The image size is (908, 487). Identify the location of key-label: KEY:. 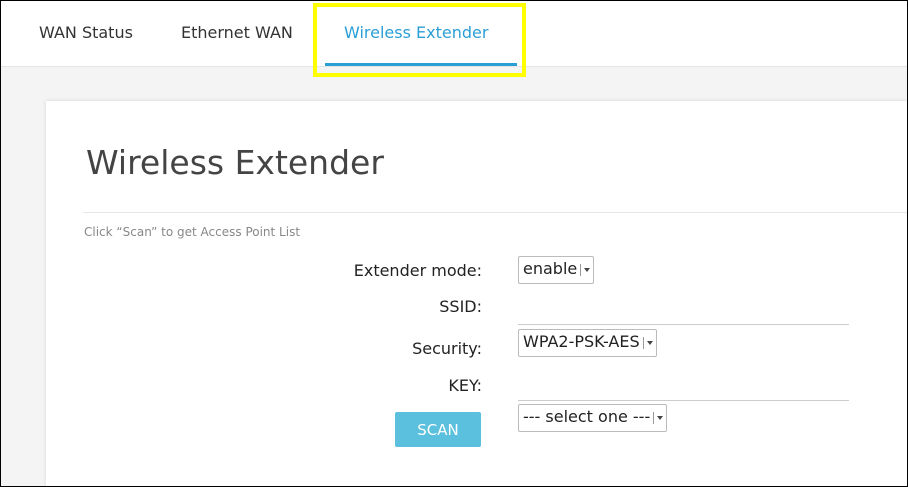
(465, 385).